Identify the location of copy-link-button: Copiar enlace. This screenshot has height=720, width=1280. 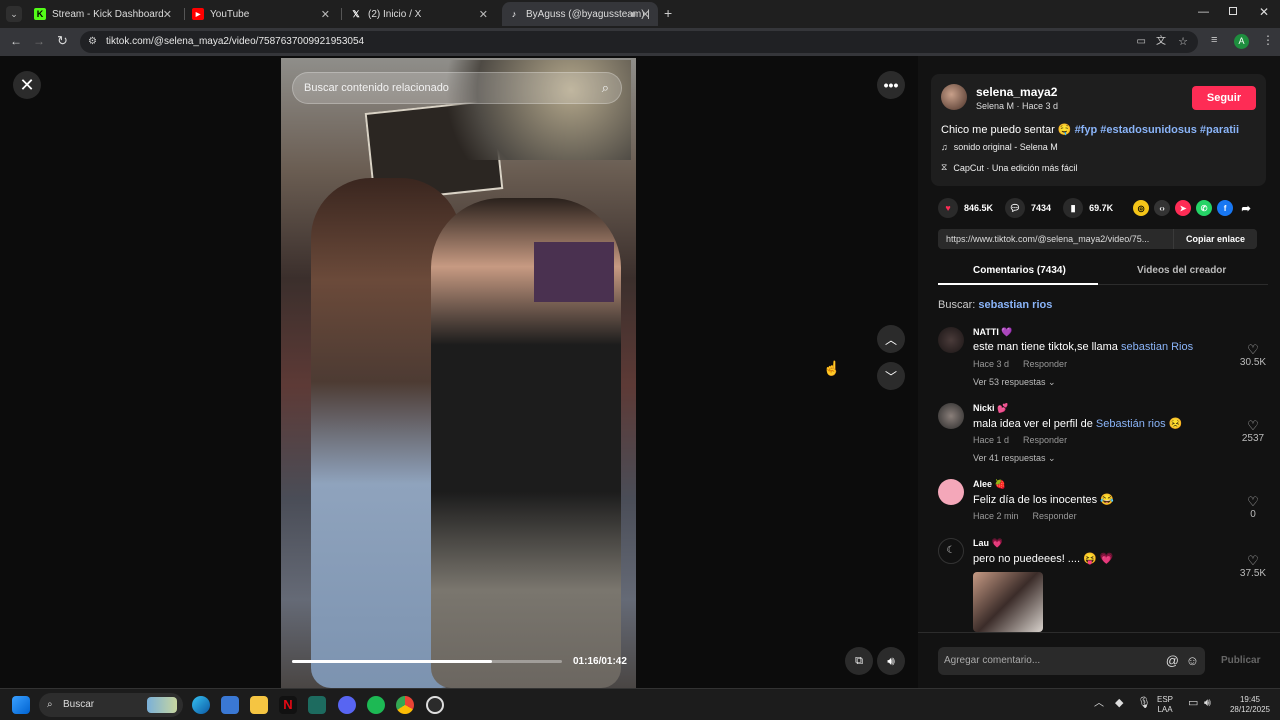
(1214, 239).